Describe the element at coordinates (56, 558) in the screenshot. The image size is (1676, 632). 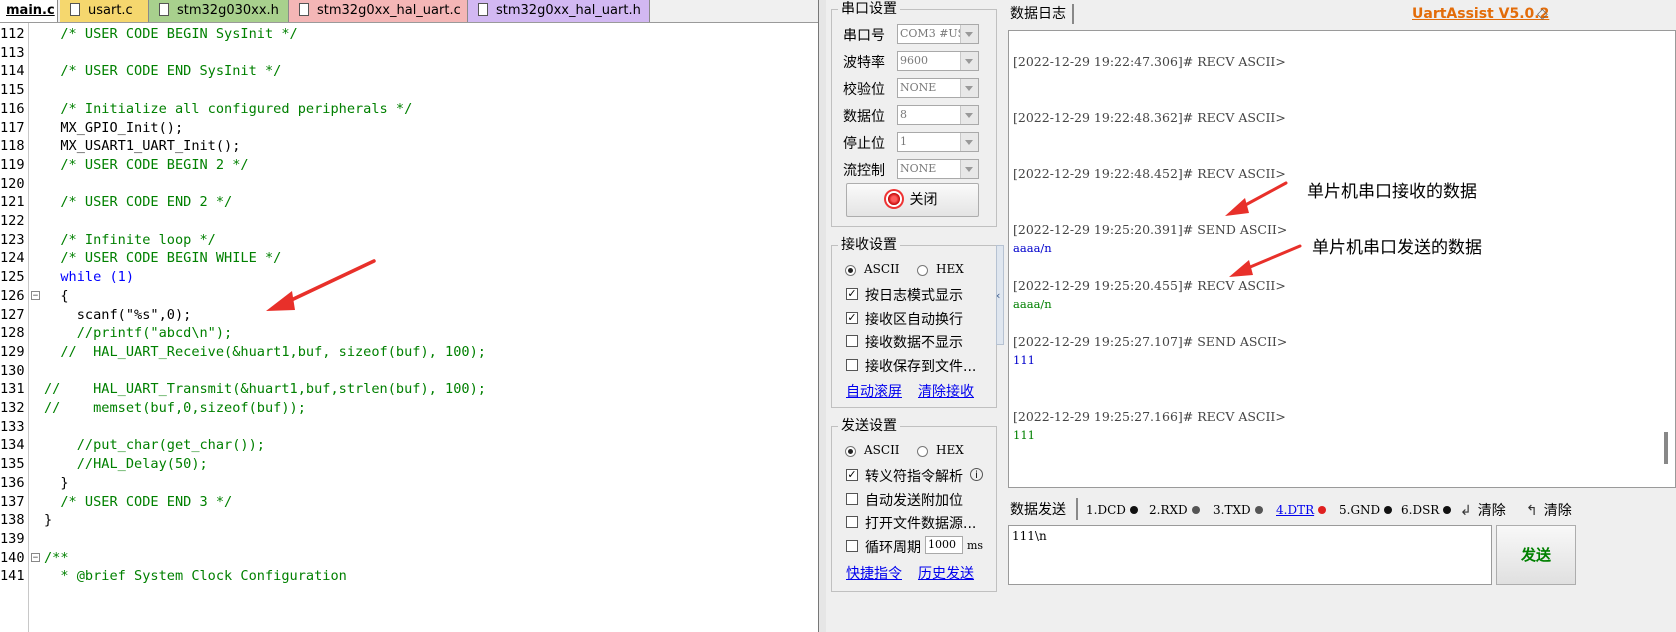
I see `code-line: /**` at that location.